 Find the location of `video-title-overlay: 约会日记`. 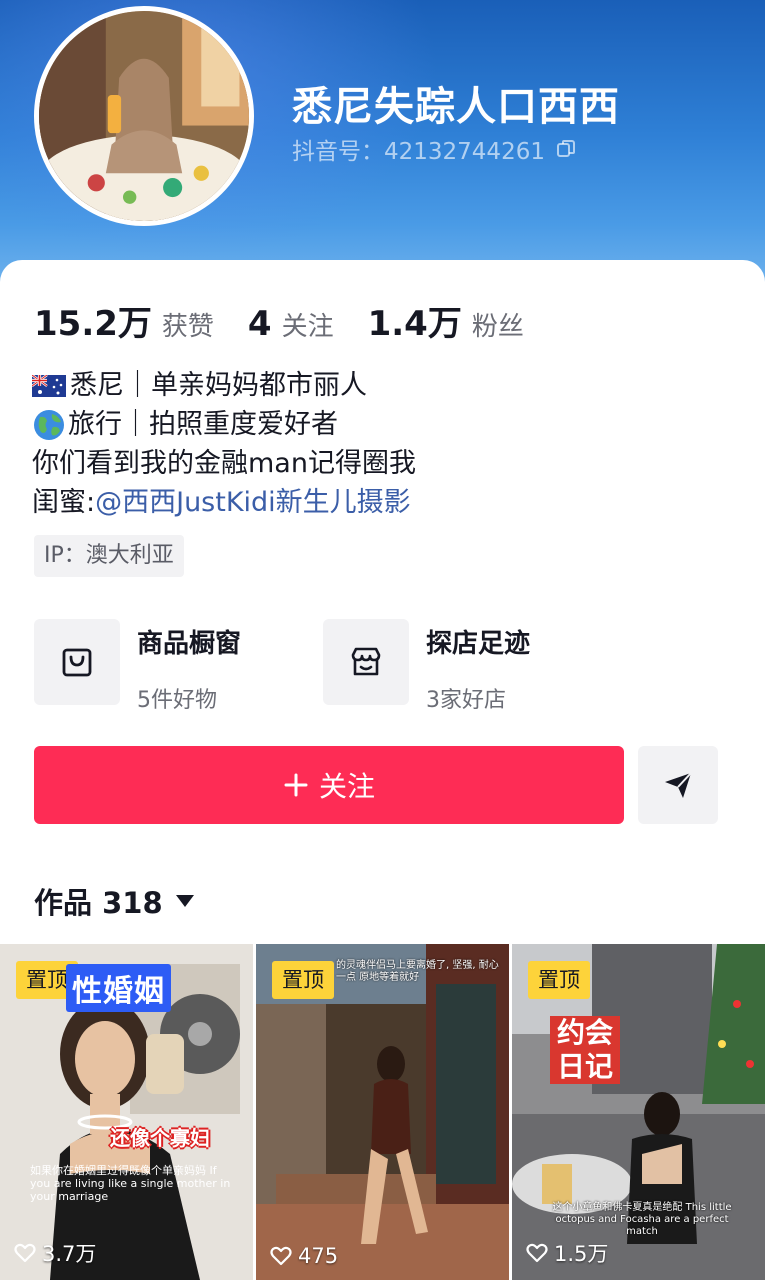

video-title-overlay: 约会日记 is located at coordinates (585, 1050).